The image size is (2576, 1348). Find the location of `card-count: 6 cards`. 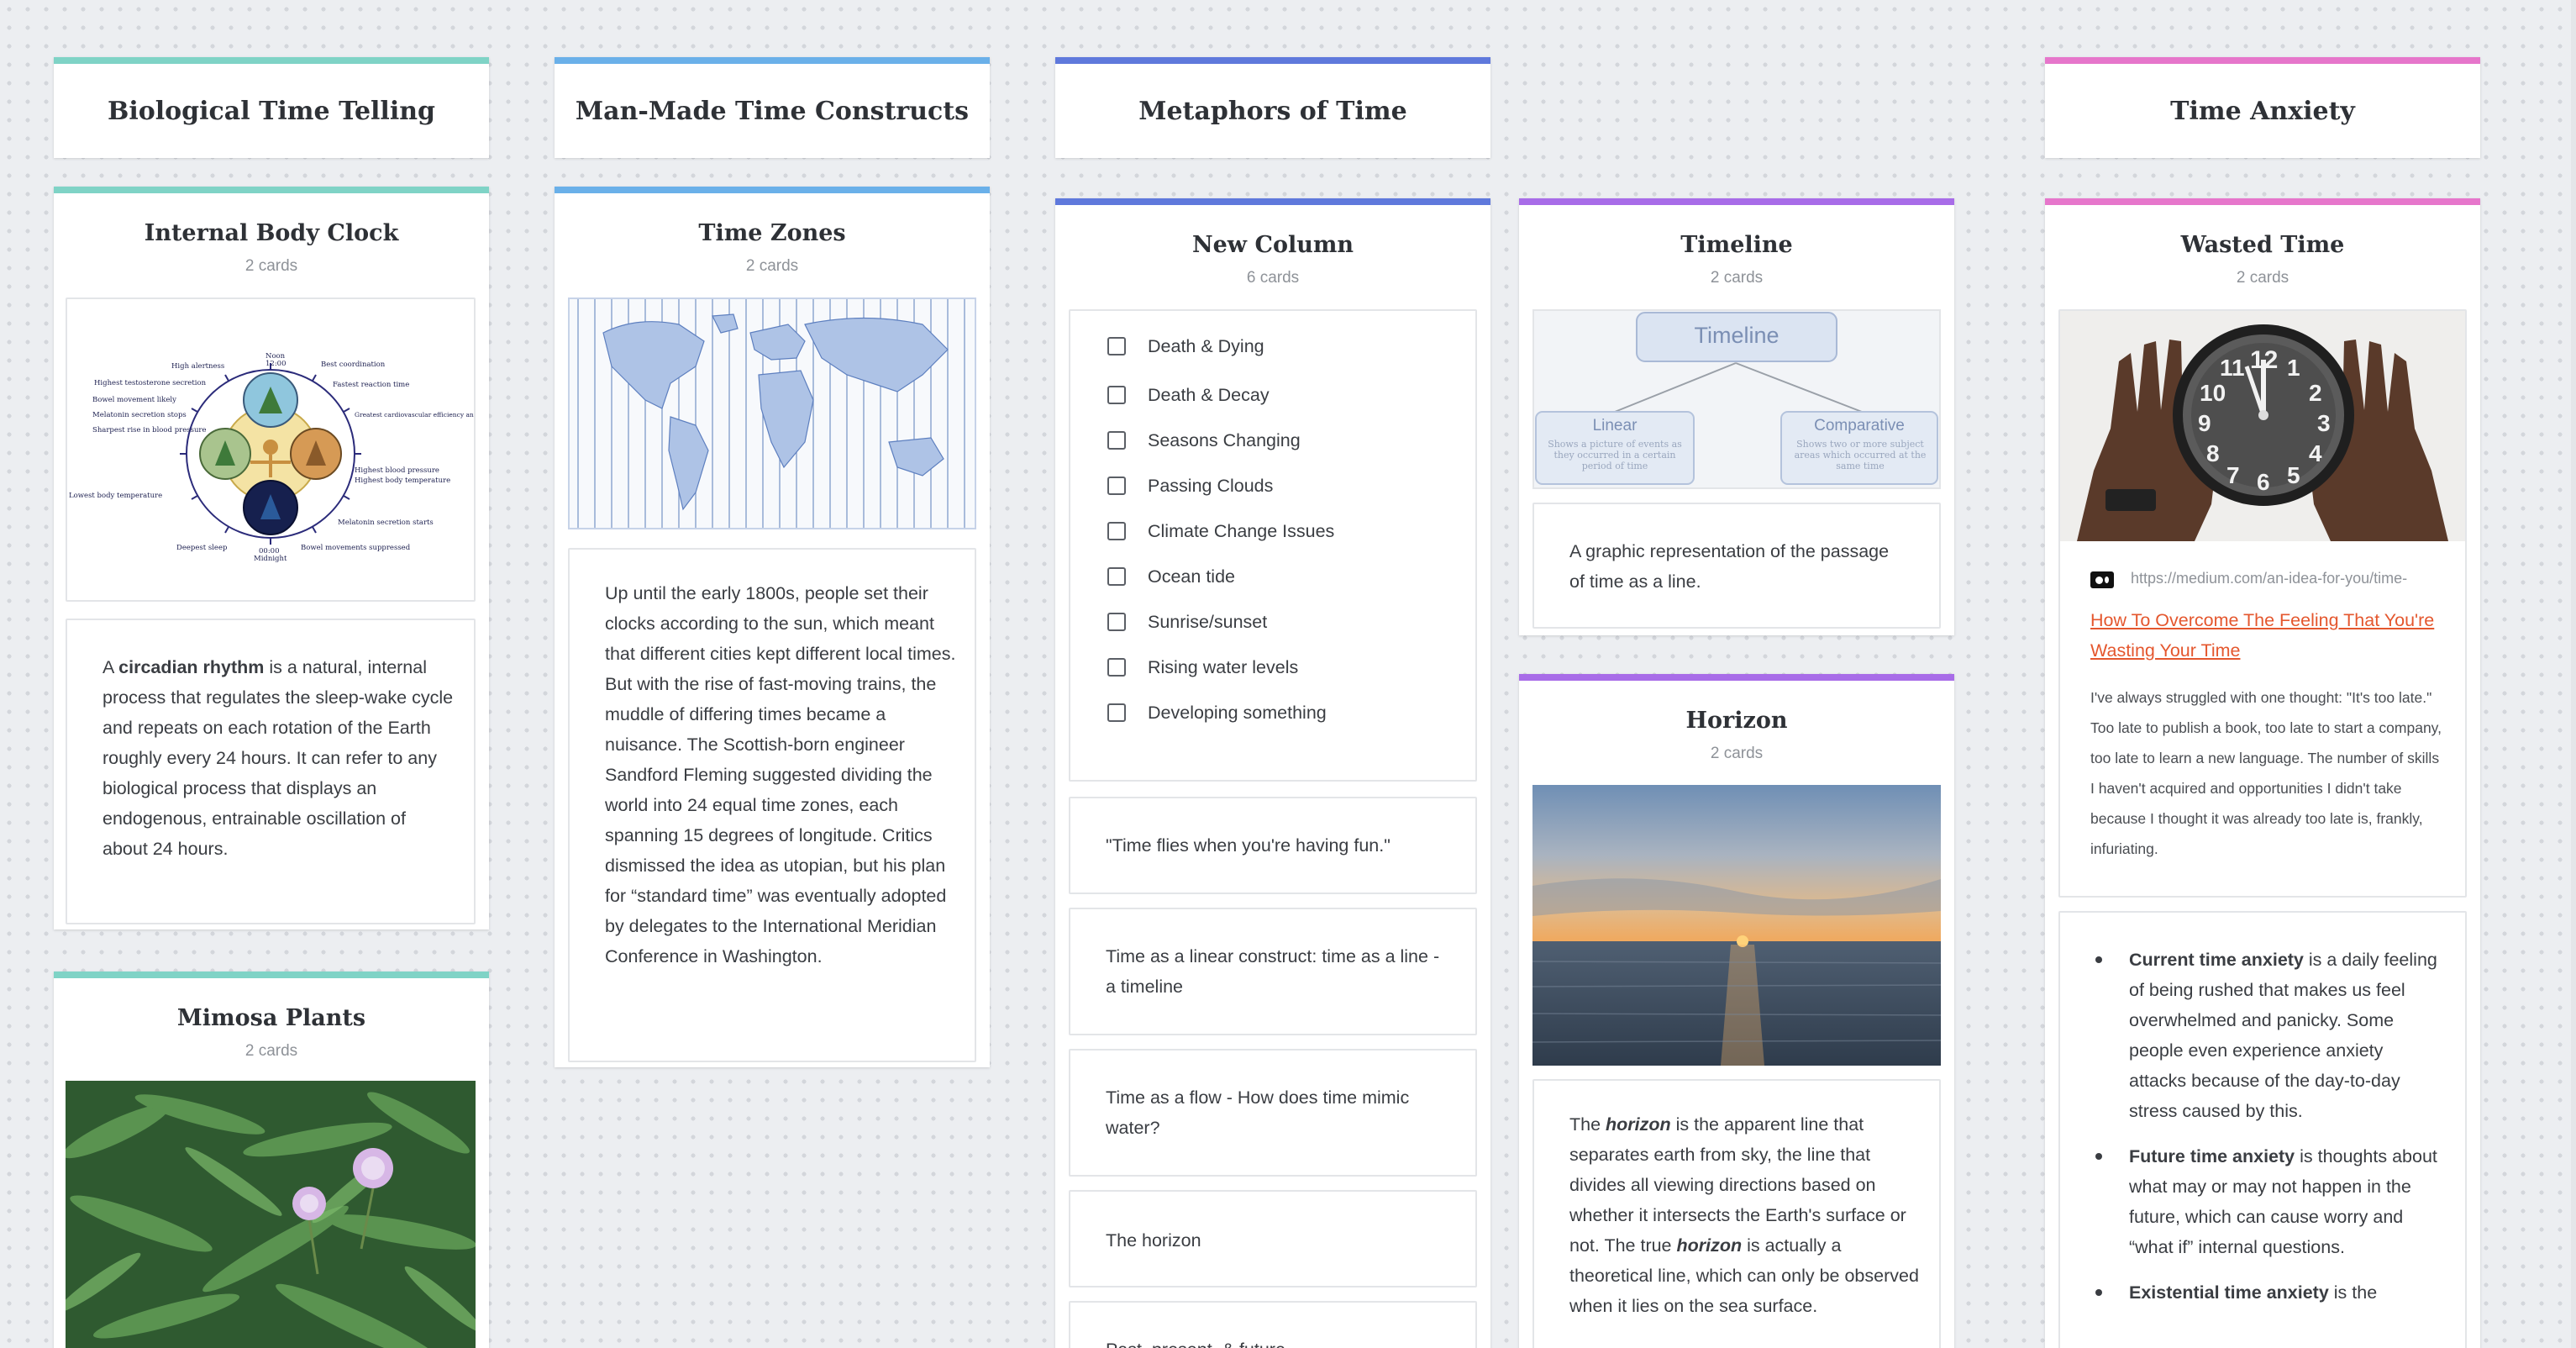

card-count: 6 cards is located at coordinates (1273, 278).